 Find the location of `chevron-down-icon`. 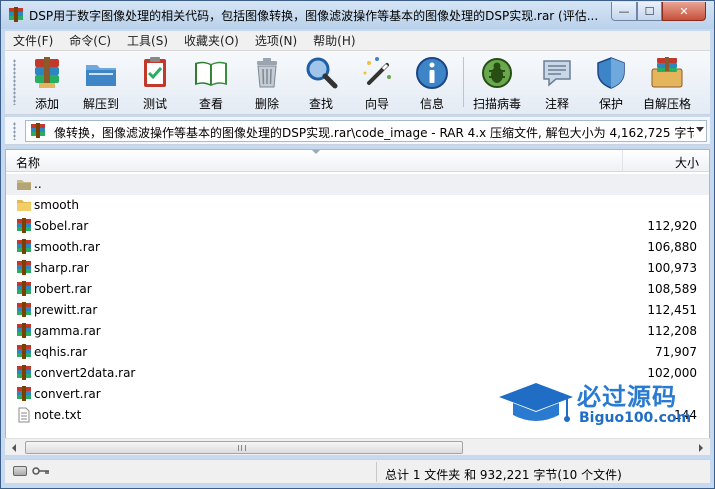

chevron-down-icon is located at coordinates (700, 129).